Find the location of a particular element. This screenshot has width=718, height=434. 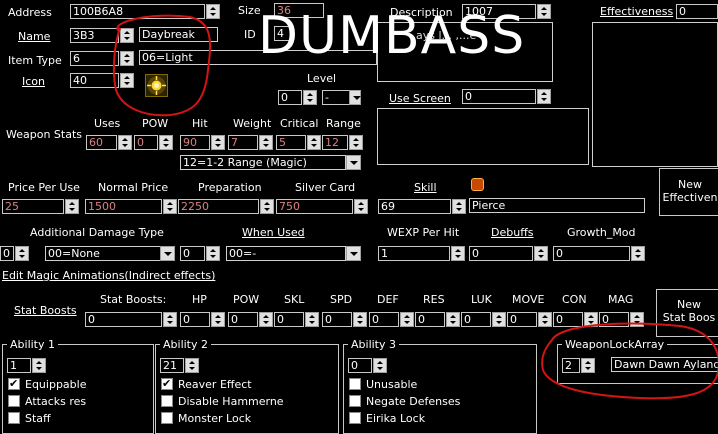

annotation-circle-weapon-lock is located at coordinates (629, 361).